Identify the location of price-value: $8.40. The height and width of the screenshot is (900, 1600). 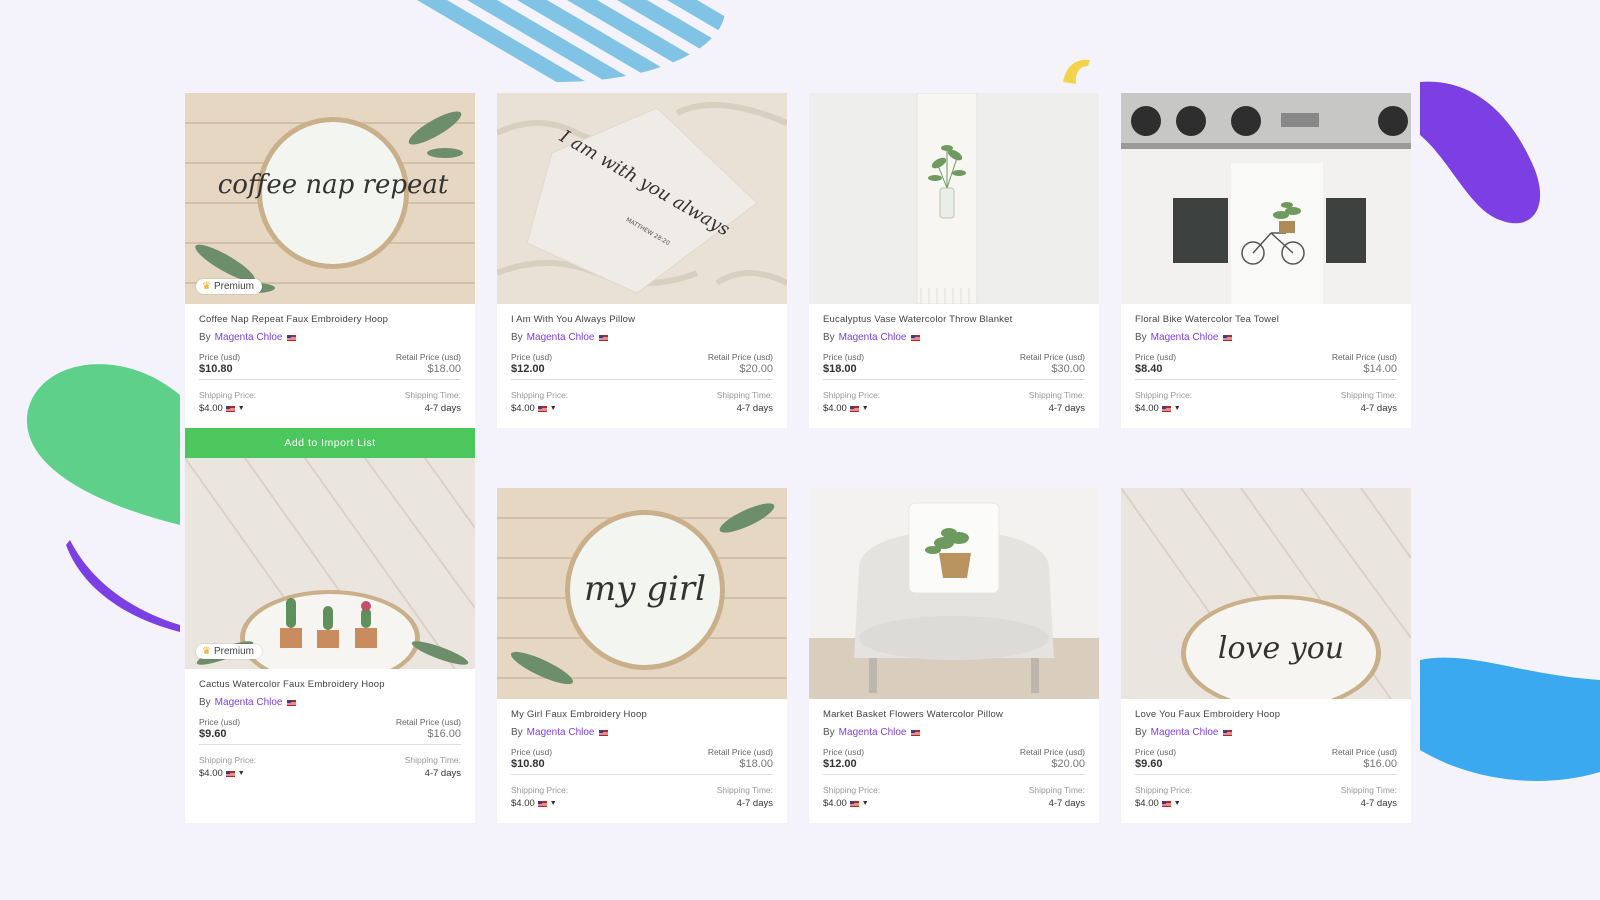
(1149, 369).